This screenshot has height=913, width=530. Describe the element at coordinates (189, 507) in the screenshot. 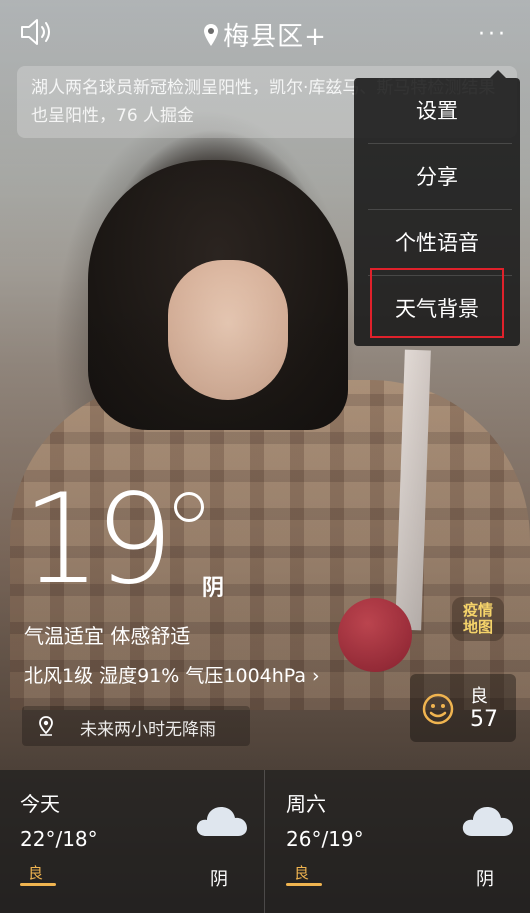

I see `degree-symbol` at that location.